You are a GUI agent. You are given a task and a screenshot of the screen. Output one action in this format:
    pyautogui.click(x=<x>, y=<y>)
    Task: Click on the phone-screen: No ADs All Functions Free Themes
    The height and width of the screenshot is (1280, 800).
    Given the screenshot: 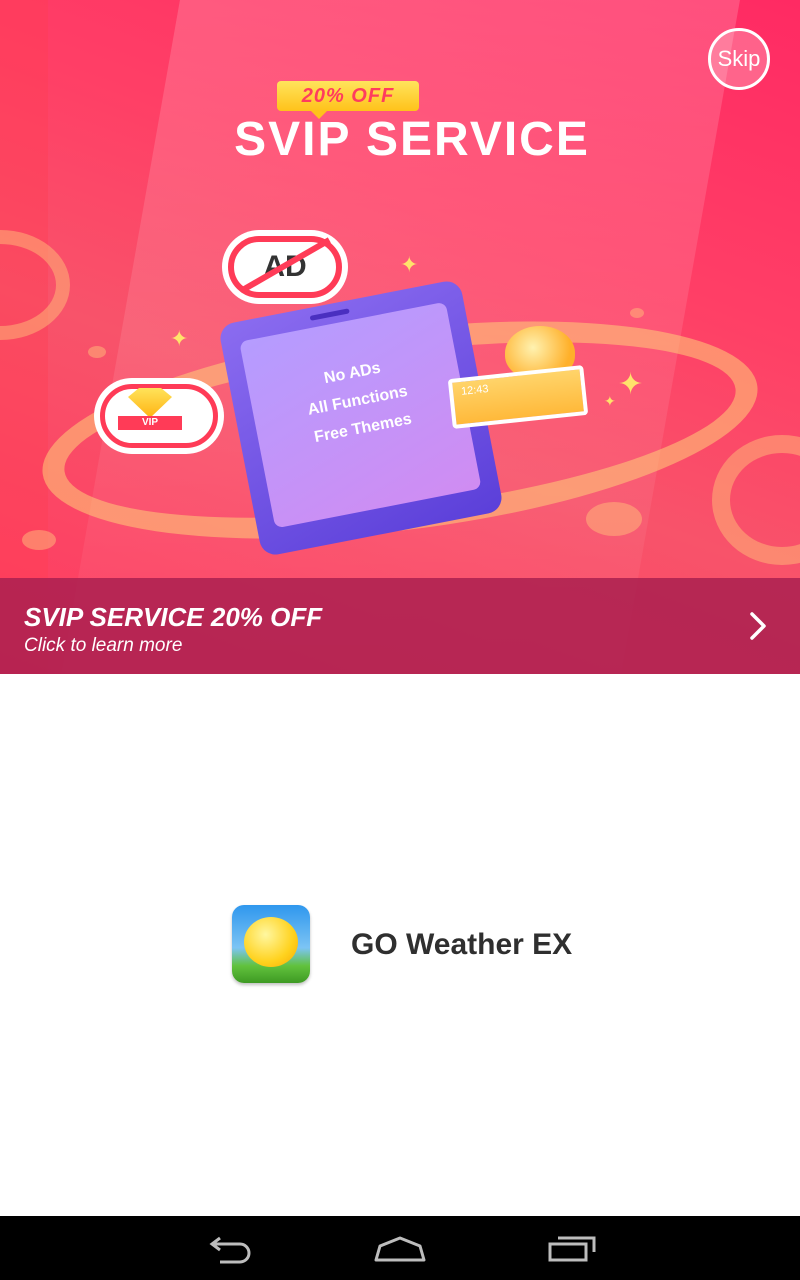 What is the action you would take?
    pyautogui.click(x=360, y=415)
    